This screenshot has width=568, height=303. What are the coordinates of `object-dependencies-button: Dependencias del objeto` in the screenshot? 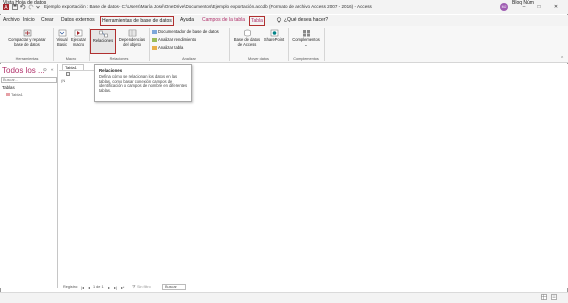 It's located at (132, 38).